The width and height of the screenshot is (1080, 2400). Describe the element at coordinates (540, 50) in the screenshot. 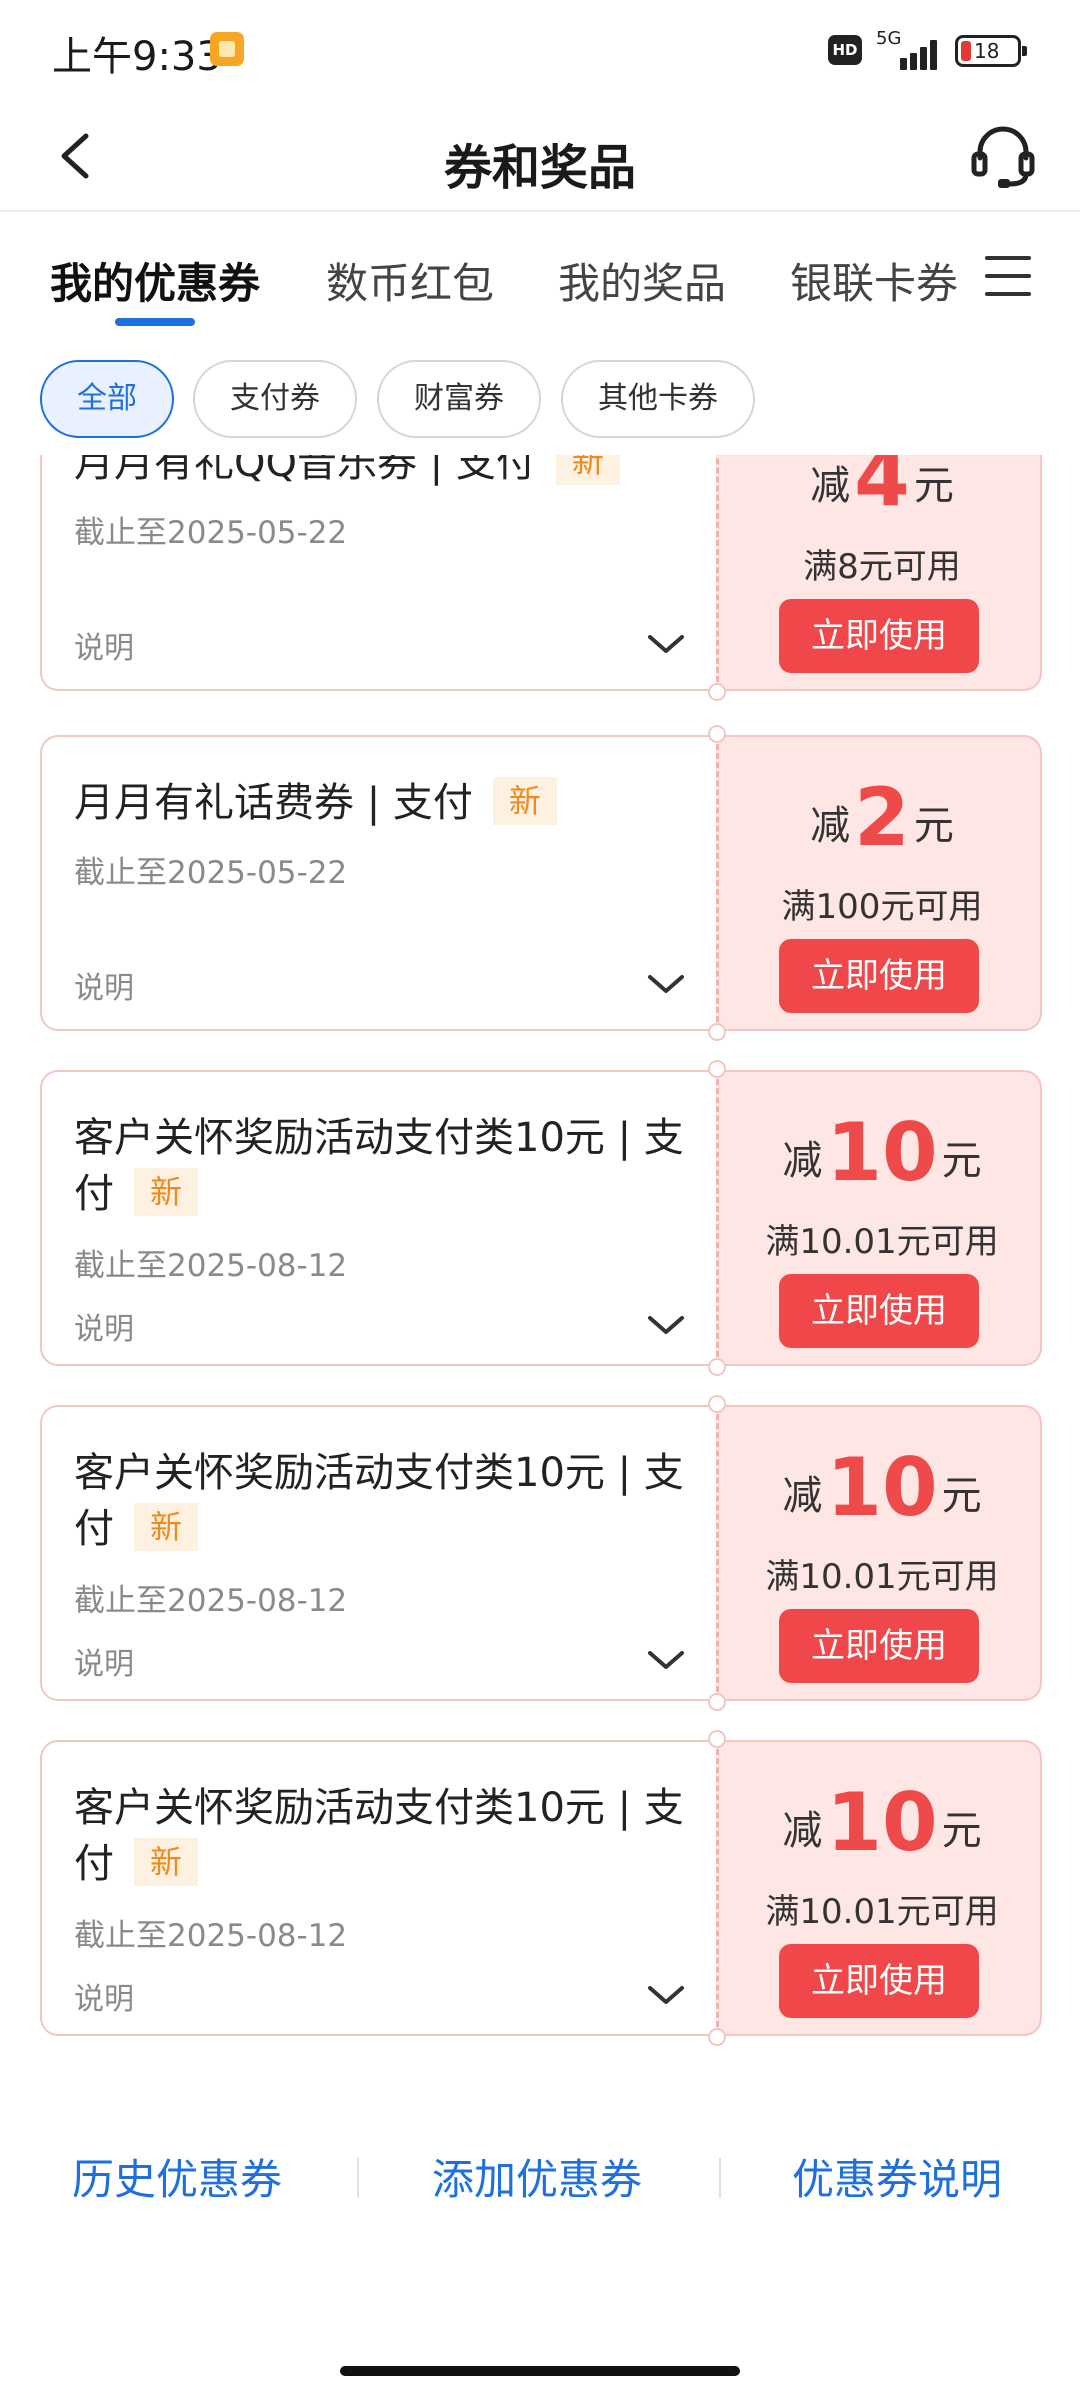

I see `status-bar: 上午9:33 HD 5G 18` at that location.